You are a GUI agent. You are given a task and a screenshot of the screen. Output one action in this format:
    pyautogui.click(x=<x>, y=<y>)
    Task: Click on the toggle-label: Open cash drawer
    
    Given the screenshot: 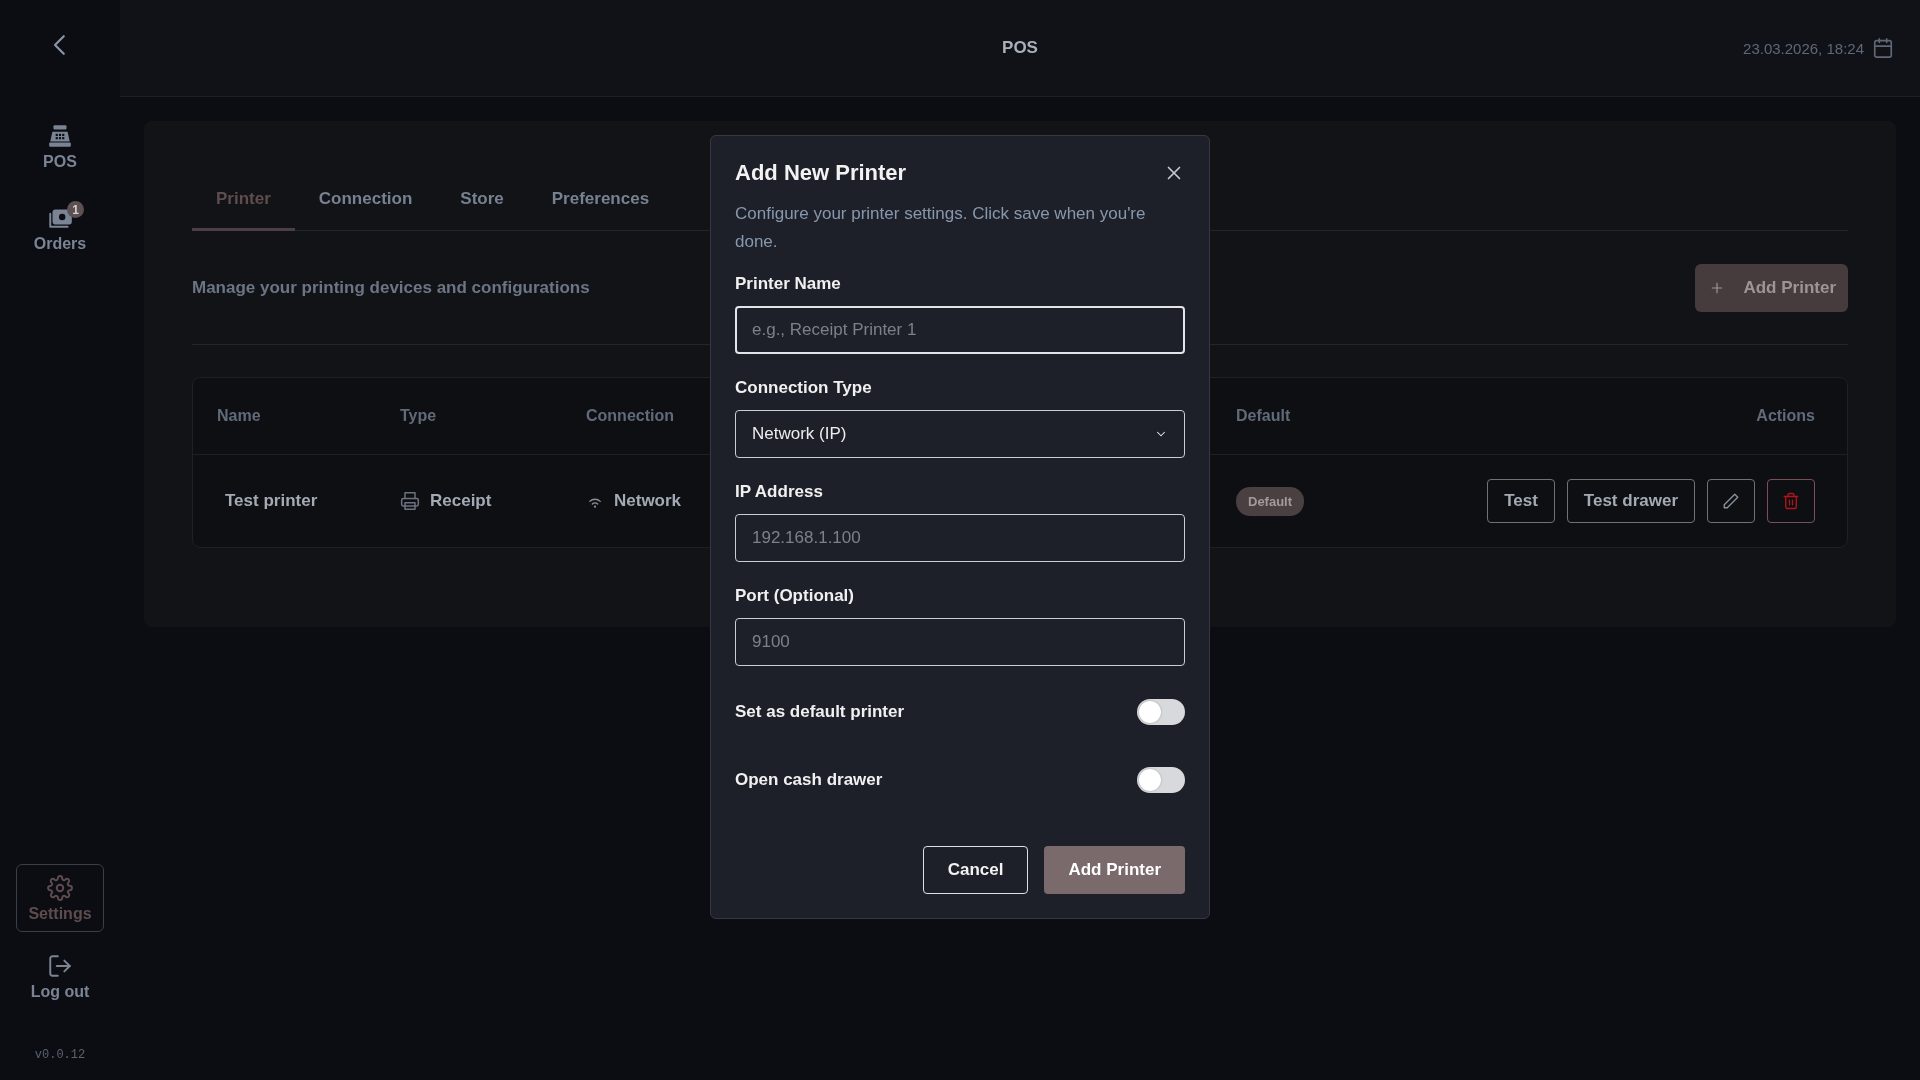 What is the action you would take?
    pyautogui.click(x=809, y=780)
    